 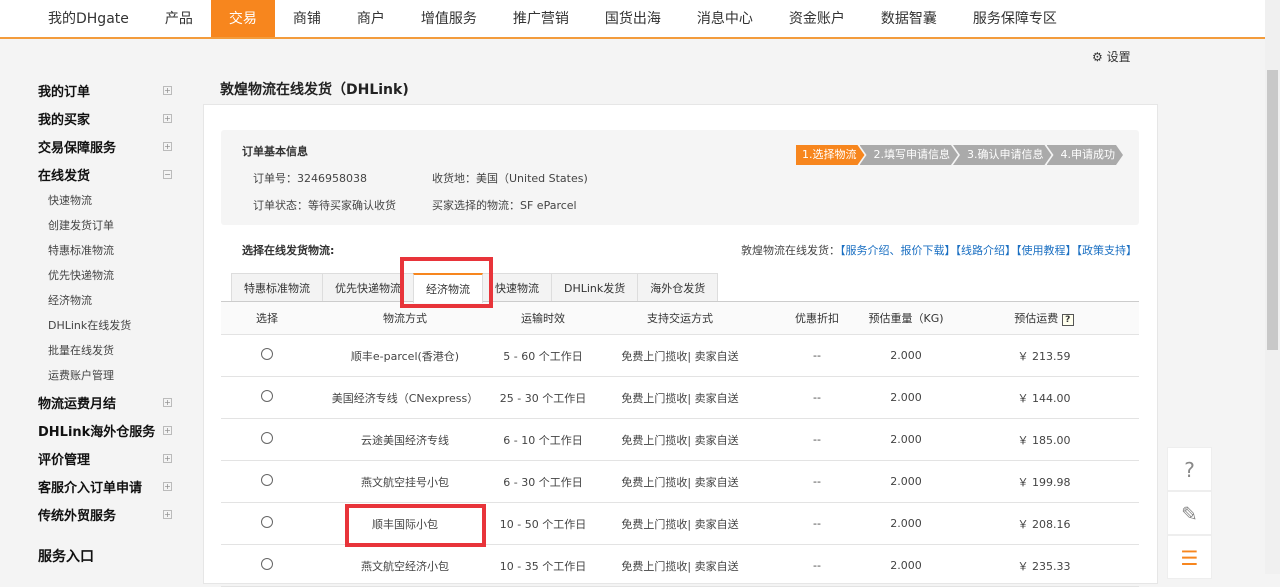 I want to click on tab-1: 优先快递物流, so click(x=368, y=287).